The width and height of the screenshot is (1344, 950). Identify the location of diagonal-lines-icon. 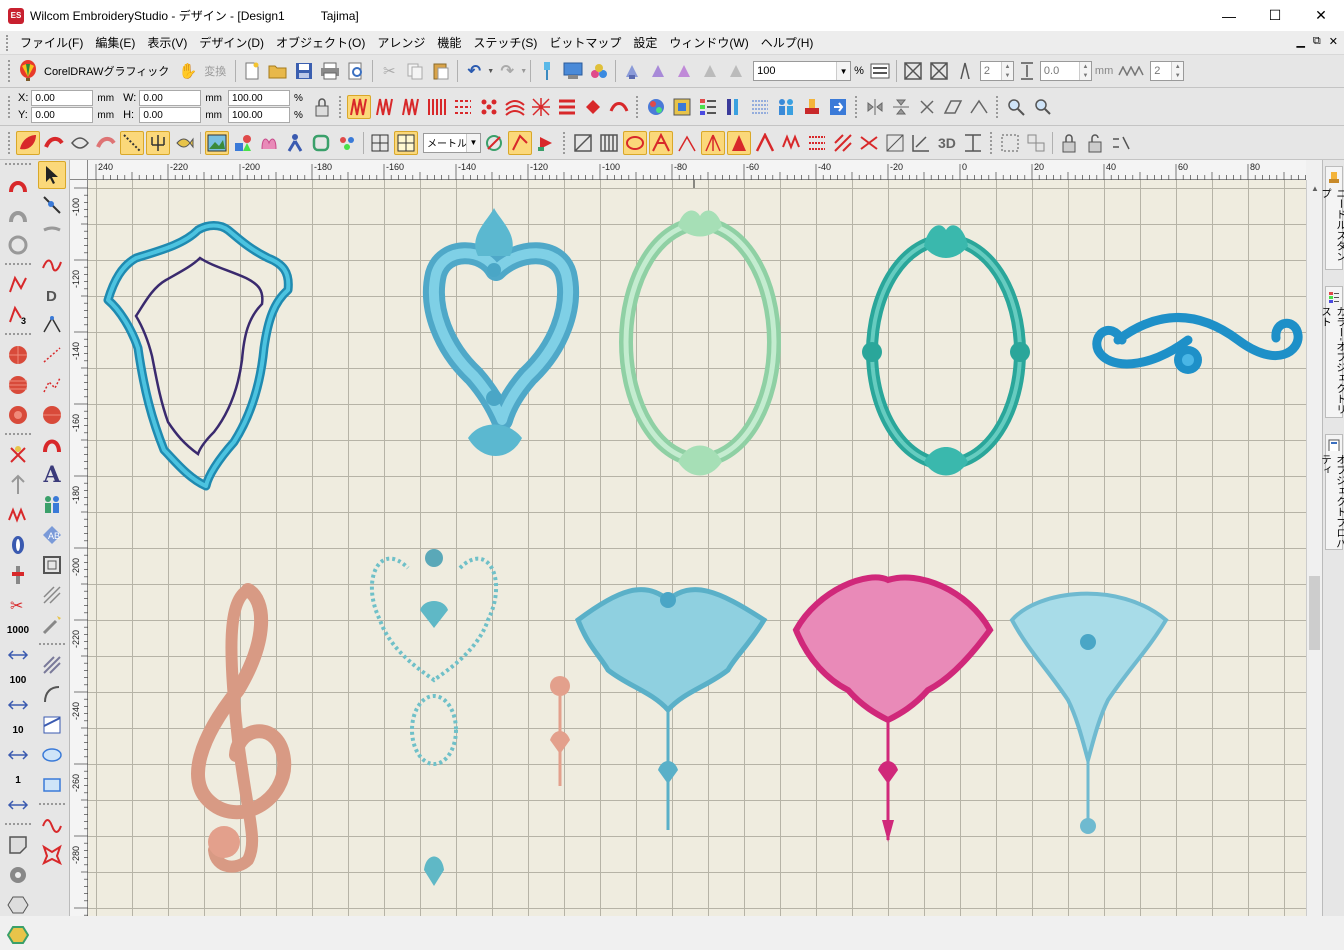
(52, 595).